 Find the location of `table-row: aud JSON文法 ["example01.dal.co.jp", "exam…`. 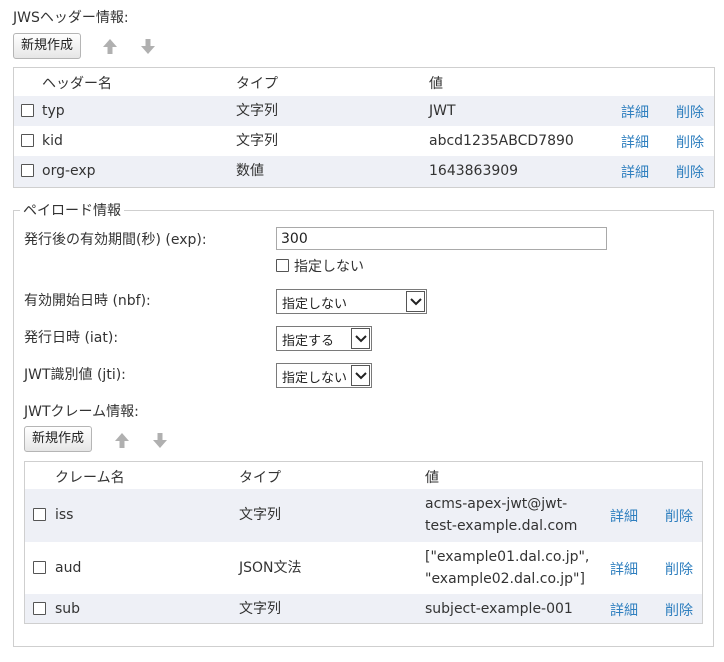

table-row: aud JSON文法 ["example01.dal.co.jp", "exam… is located at coordinates (363, 568).